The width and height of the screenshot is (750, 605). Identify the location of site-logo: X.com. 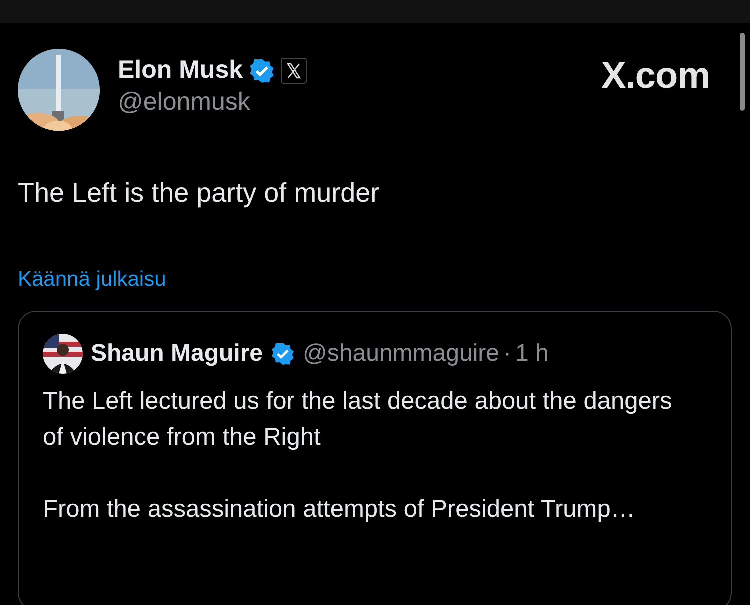
(655, 76).